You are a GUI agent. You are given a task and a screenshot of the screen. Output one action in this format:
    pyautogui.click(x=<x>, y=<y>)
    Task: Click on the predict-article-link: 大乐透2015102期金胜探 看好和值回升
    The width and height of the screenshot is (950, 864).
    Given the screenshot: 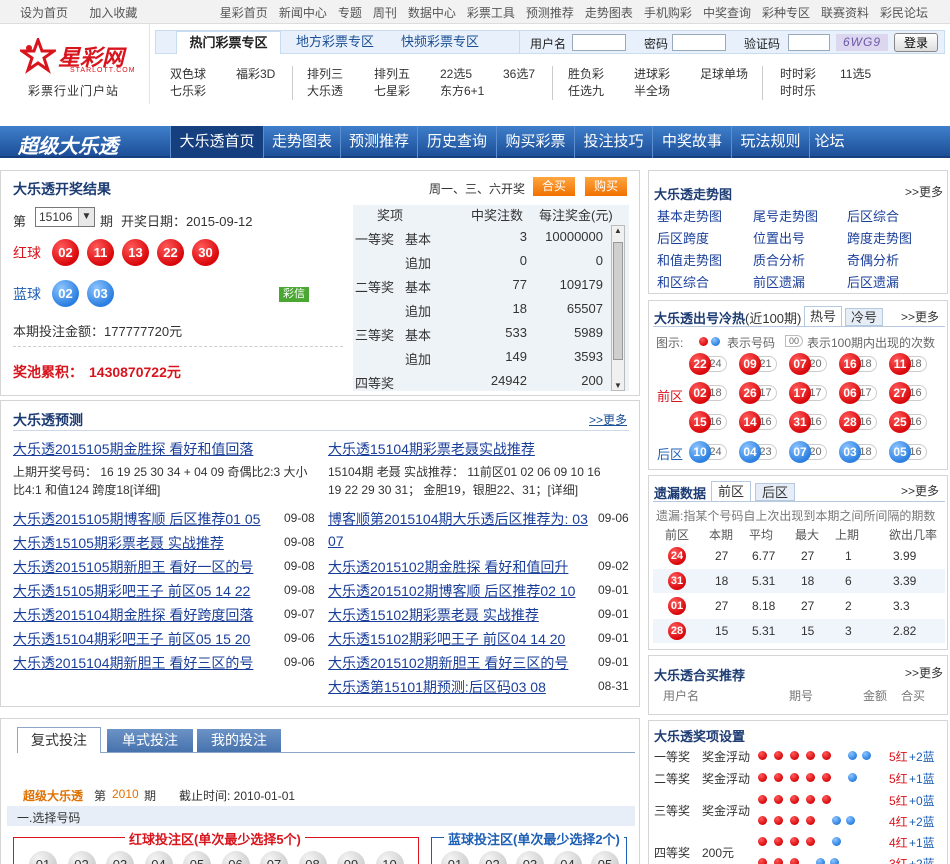 What is the action you would take?
    pyautogui.click(x=448, y=567)
    